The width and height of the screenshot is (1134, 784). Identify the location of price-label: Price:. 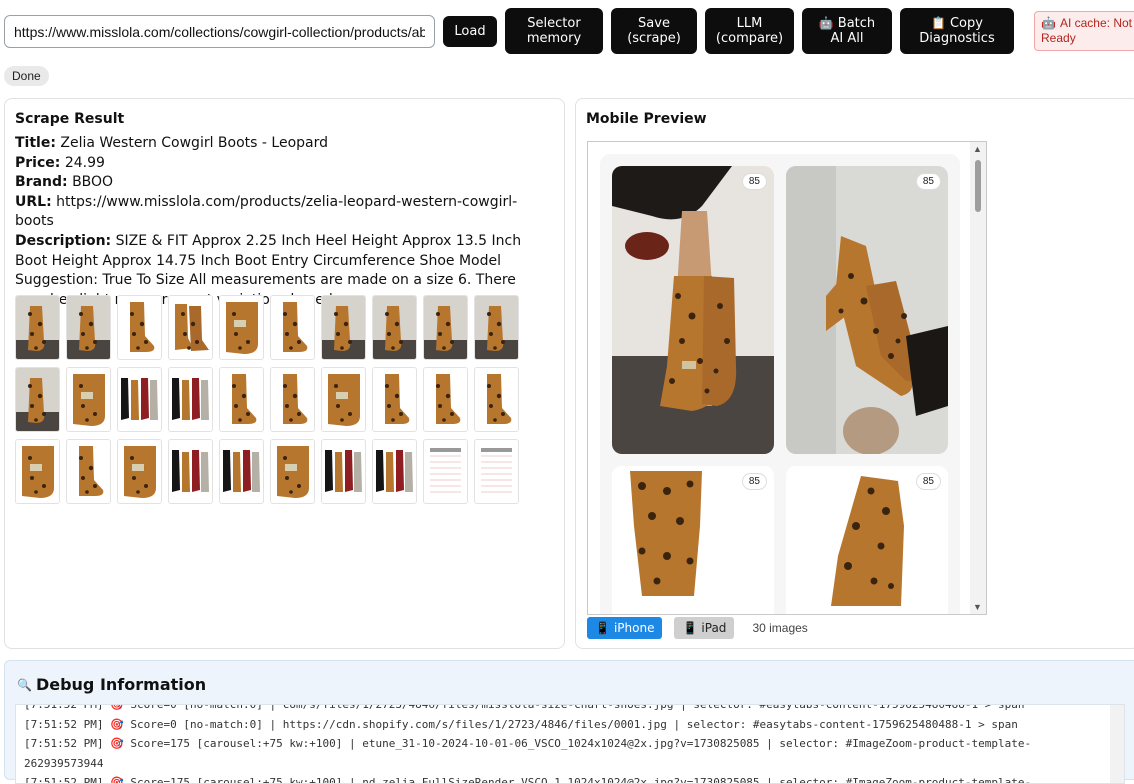
(38, 162).